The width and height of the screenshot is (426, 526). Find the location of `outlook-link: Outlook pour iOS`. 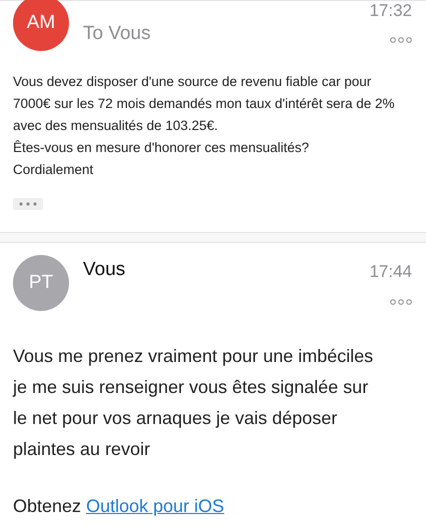

outlook-link: Outlook pour iOS is located at coordinates (155, 506).